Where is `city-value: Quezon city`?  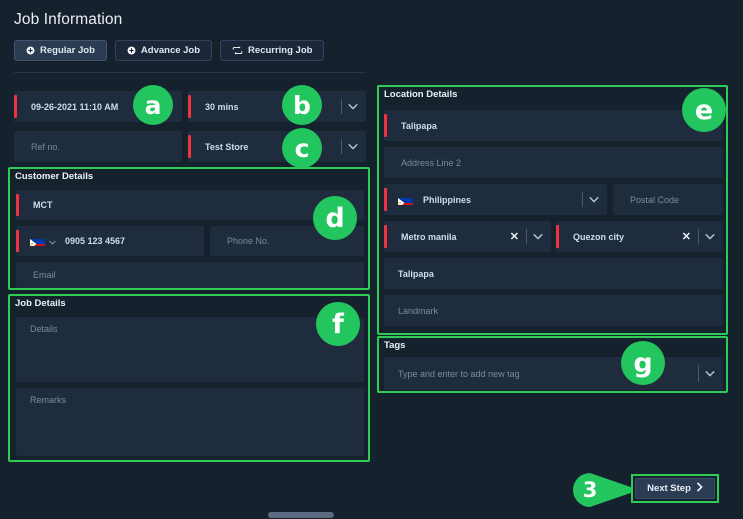
city-value: Quezon city is located at coordinates (599, 236).